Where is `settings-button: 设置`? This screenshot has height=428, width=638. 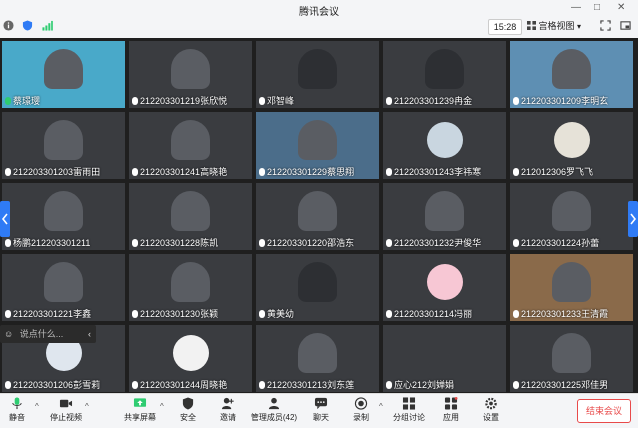 settings-button: 设置 is located at coordinates (491, 410).